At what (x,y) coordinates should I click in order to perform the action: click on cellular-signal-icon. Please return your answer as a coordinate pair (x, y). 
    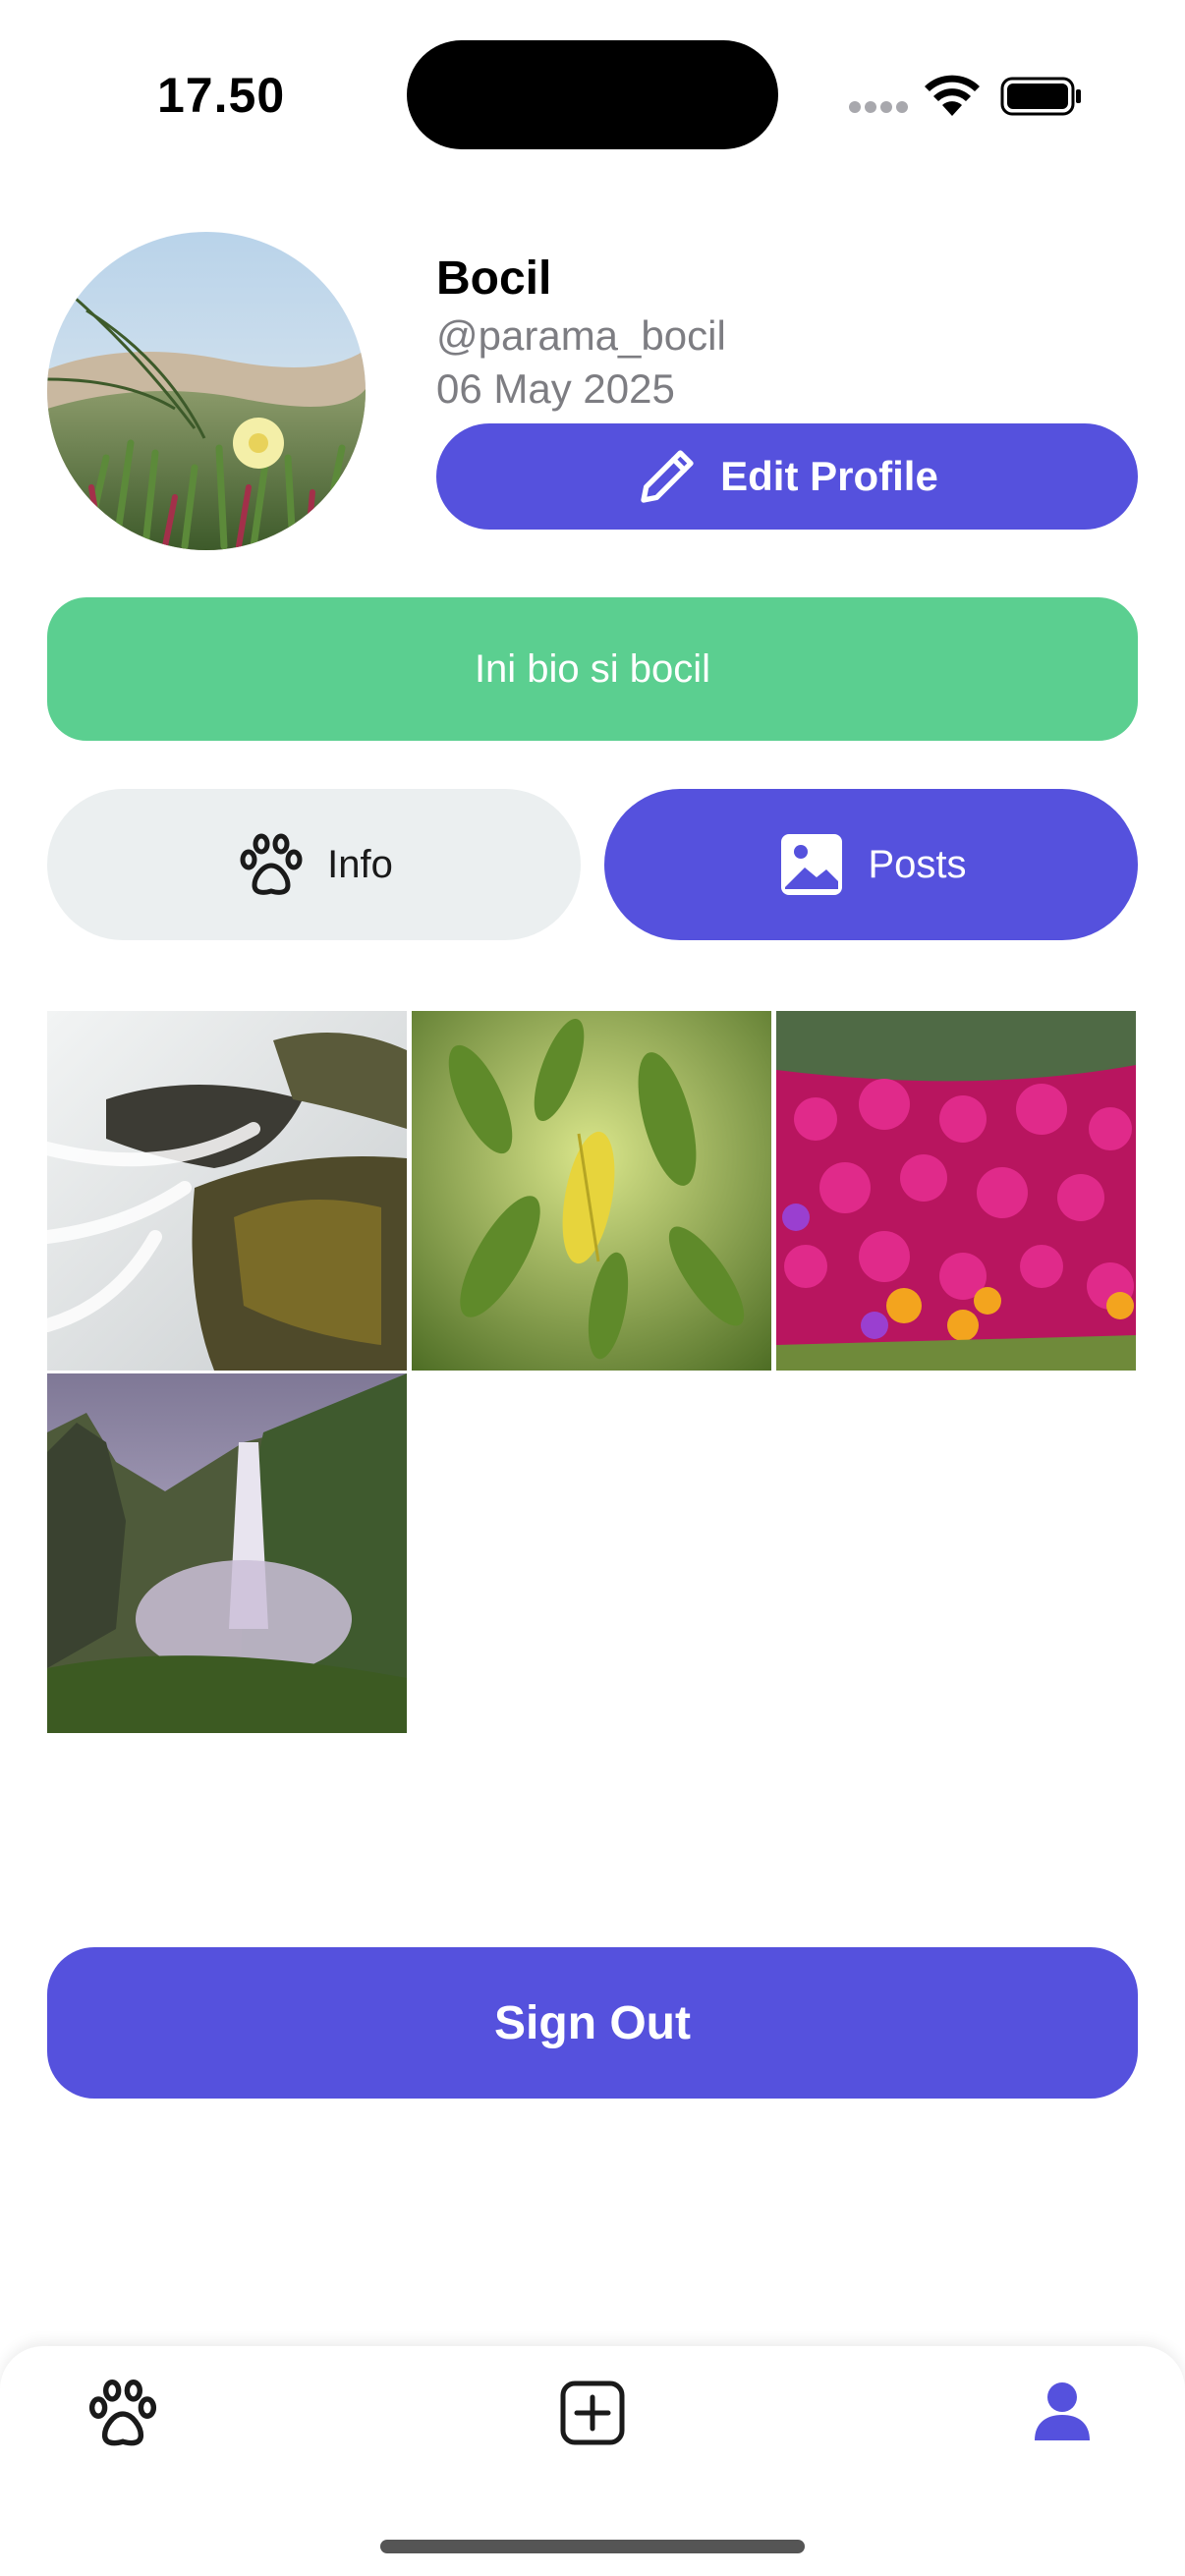
    Looking at the image, I should click on (879, 108).